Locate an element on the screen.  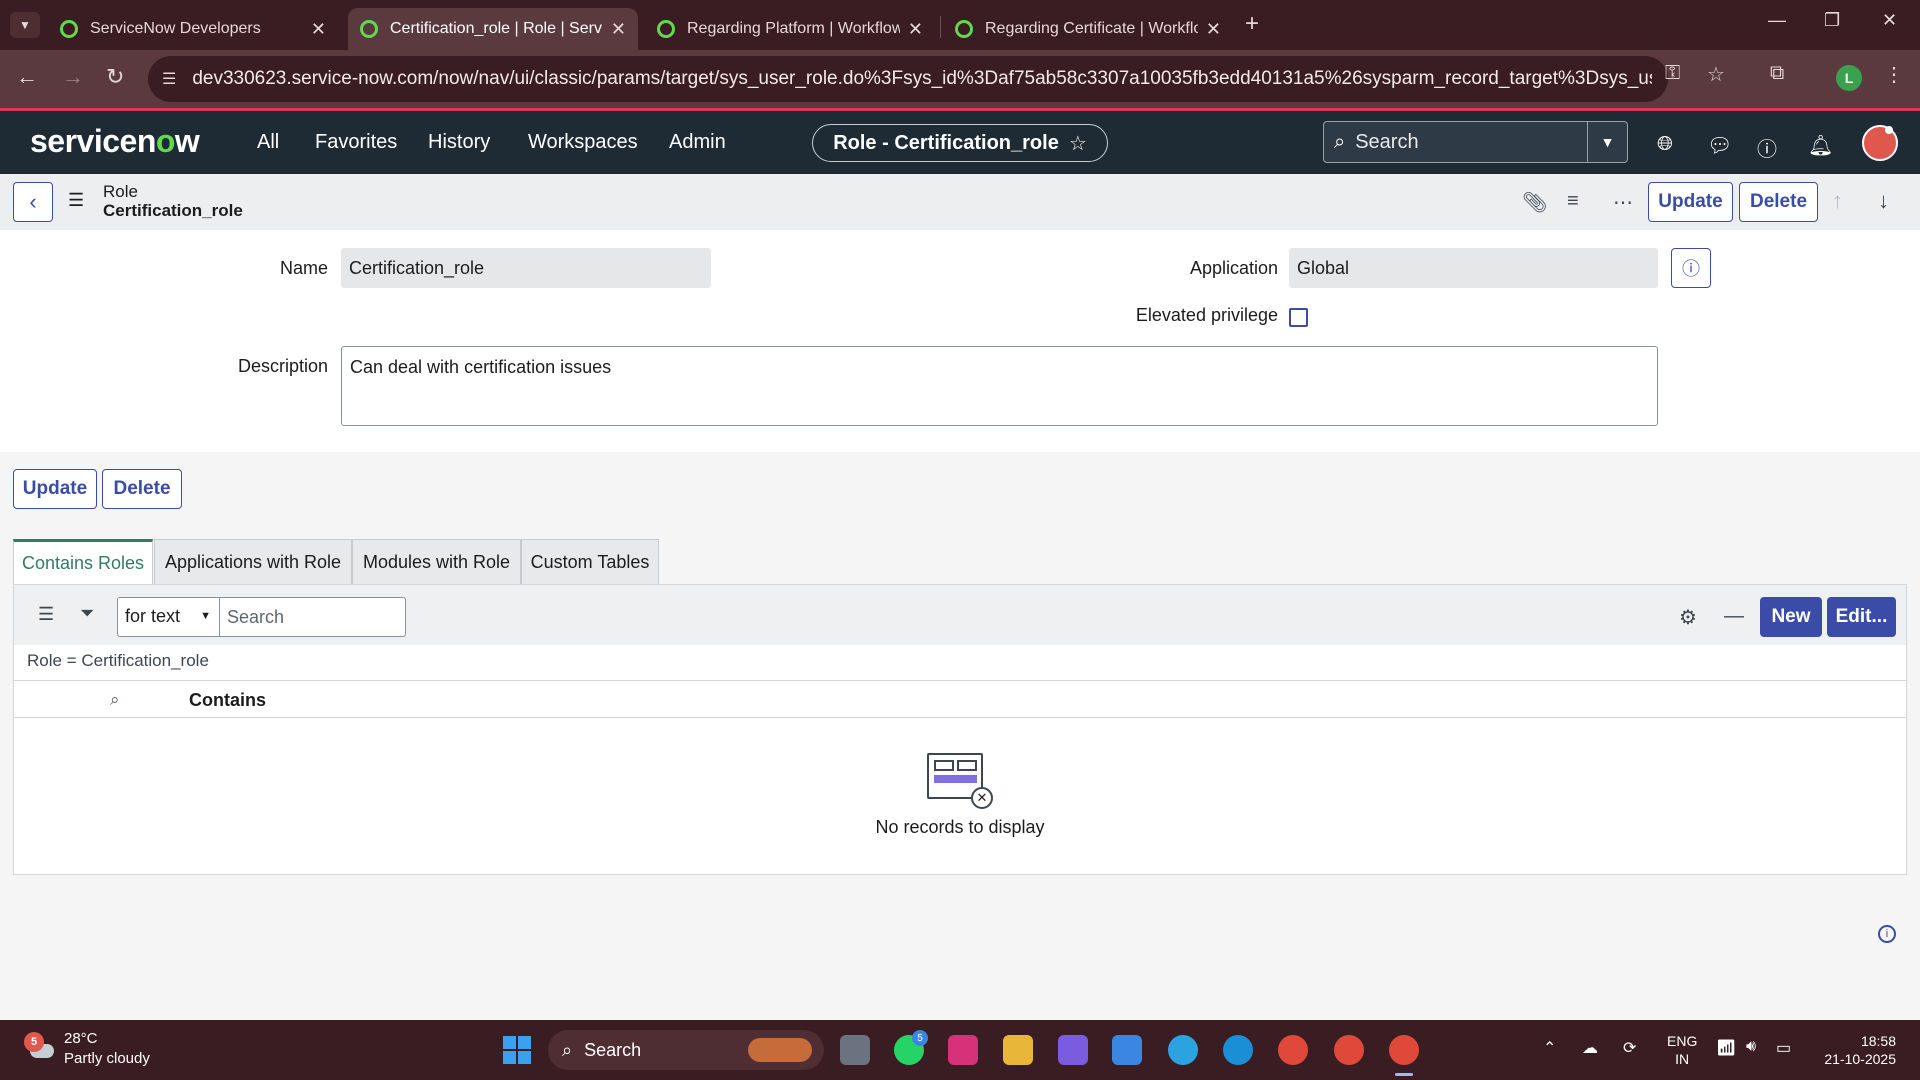
list-breadcrumb: Role = Certification_role is located at coordinates (118, 661).